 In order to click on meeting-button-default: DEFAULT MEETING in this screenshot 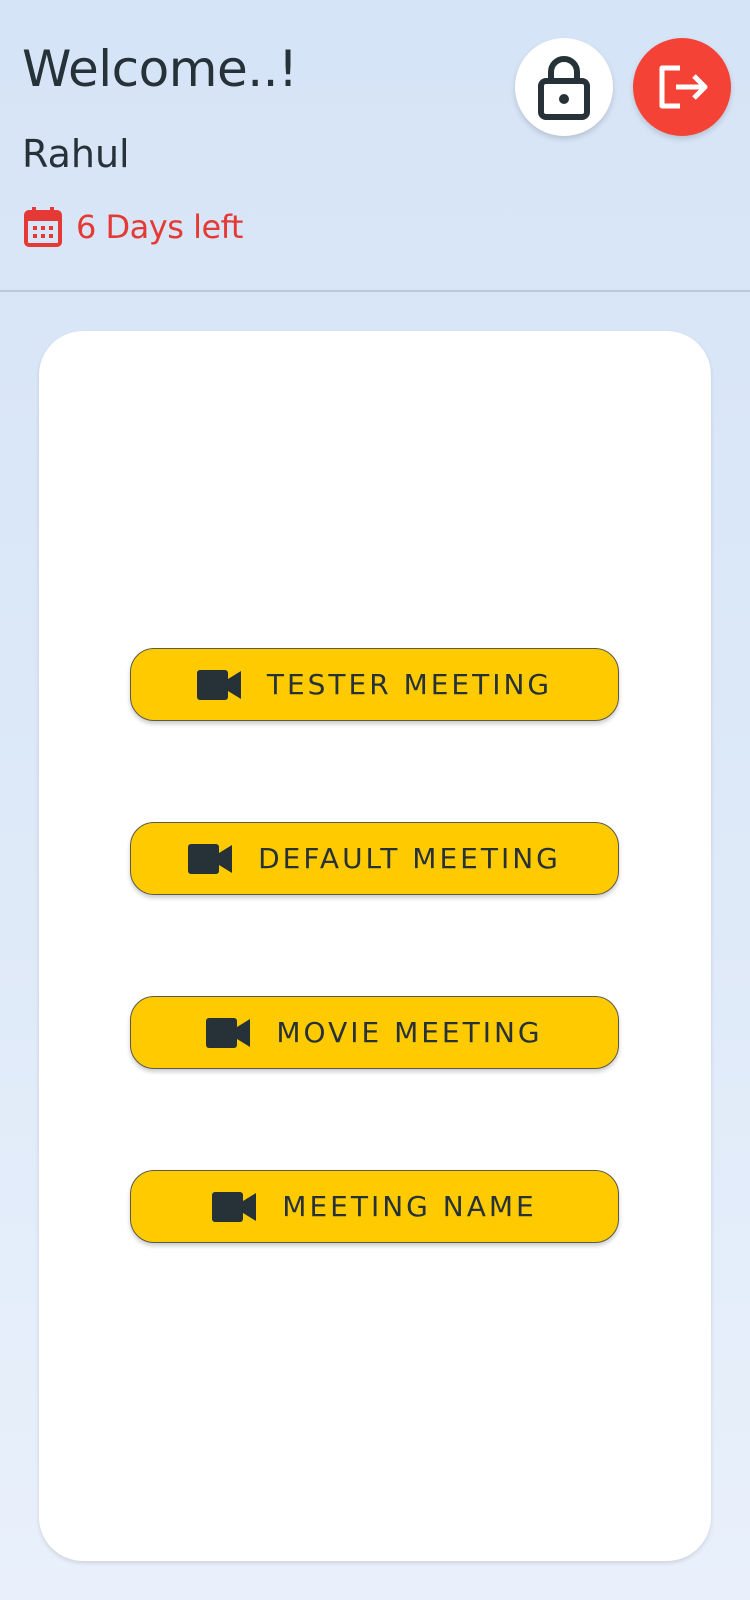, I will do `click(374, 858)`.